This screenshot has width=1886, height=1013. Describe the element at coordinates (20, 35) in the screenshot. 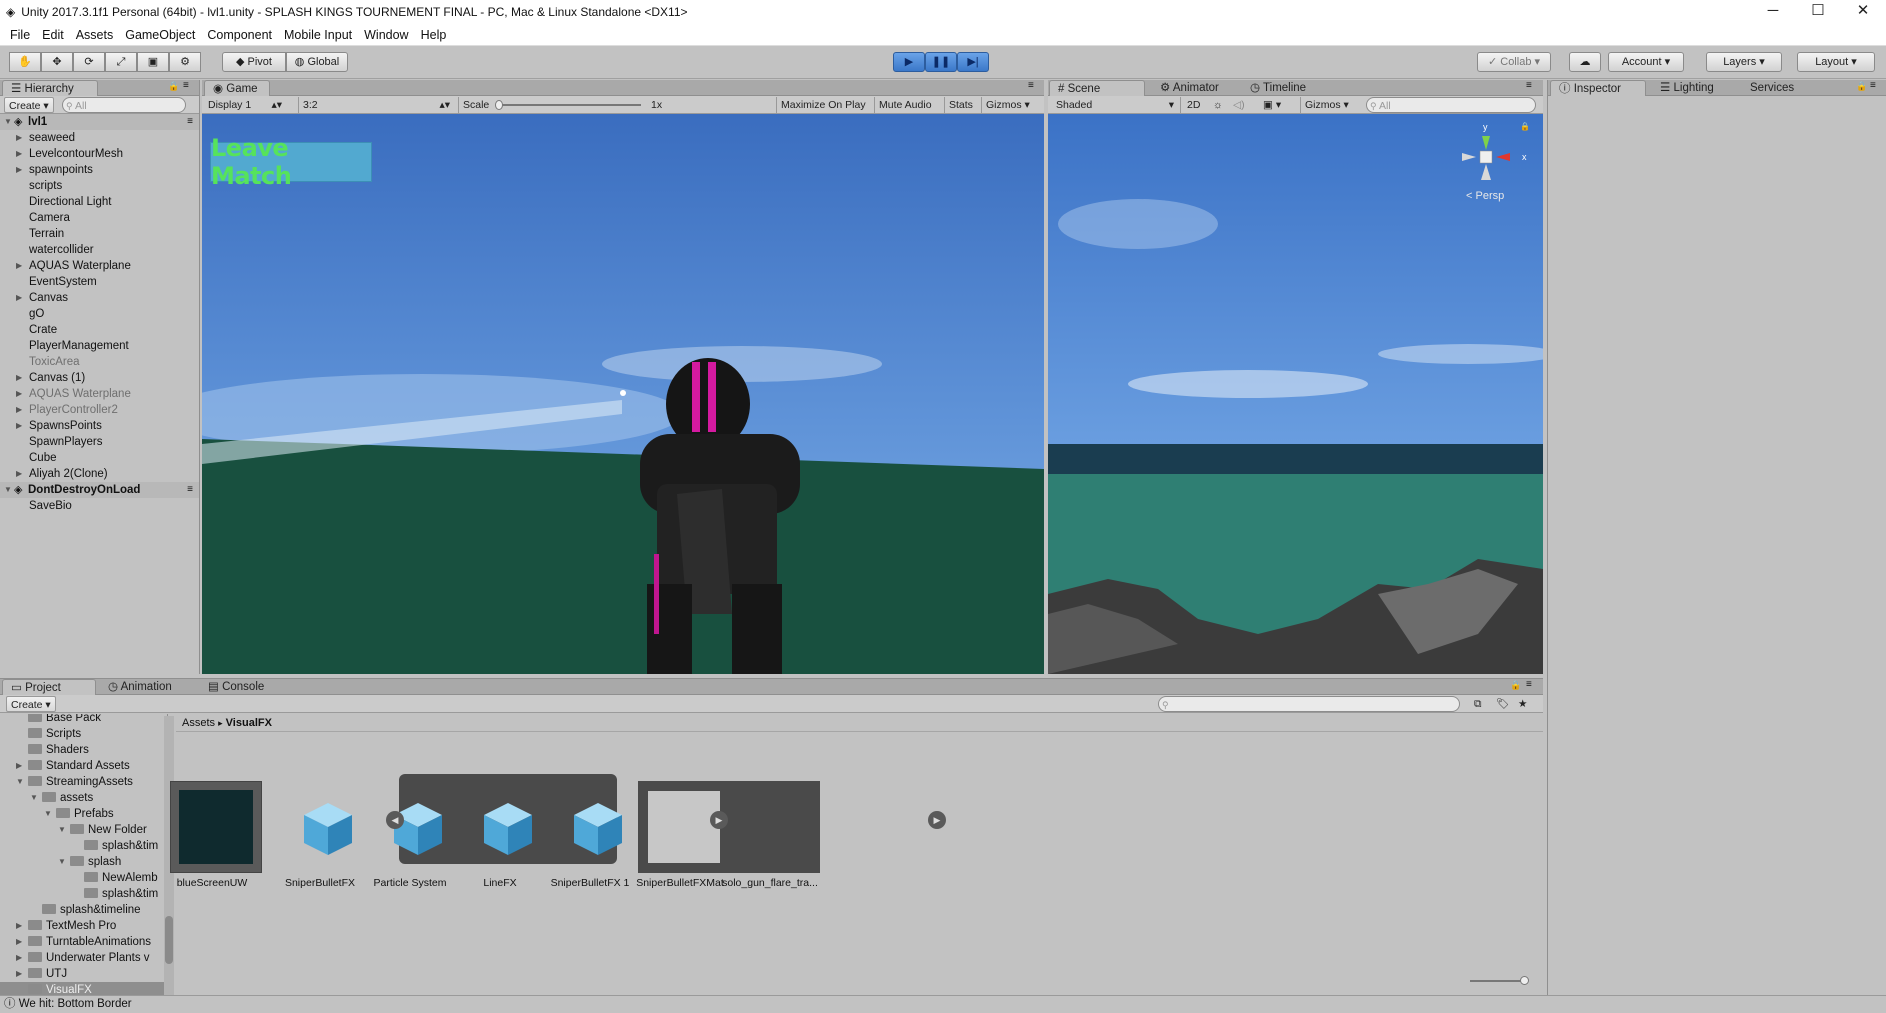

I see `menu-file: File` at that location.